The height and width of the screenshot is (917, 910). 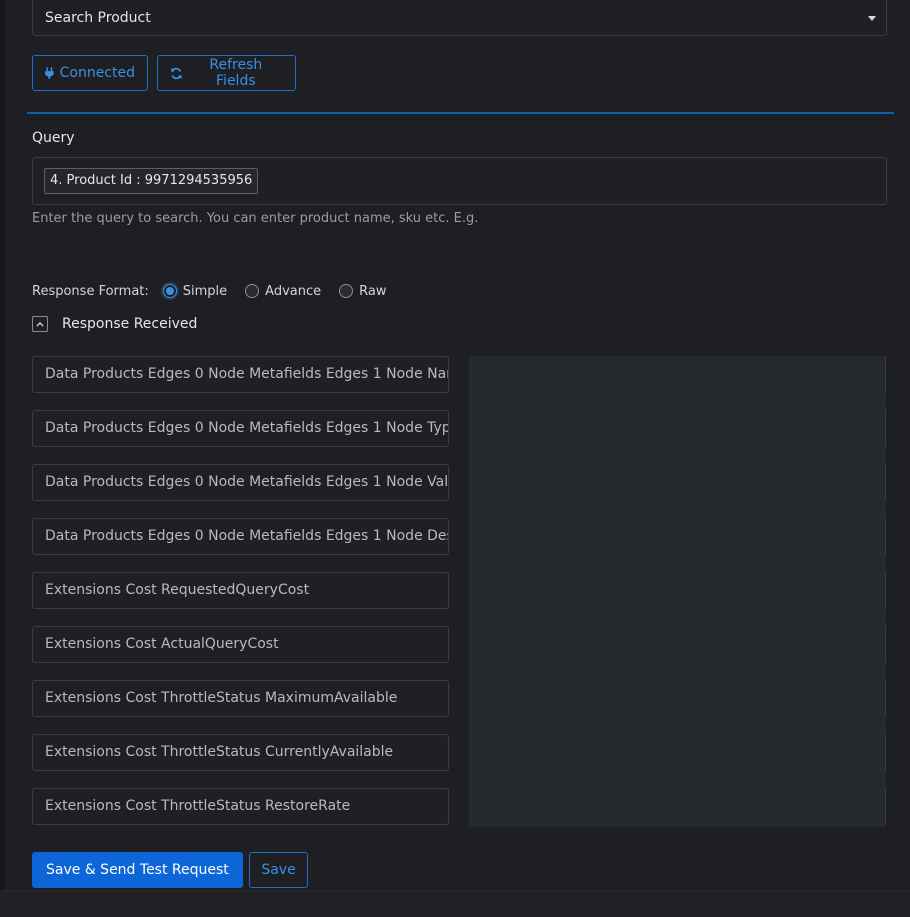 I want to click on query-token: 4. Product Id : 9971294535956, so click(x=151, y=181).